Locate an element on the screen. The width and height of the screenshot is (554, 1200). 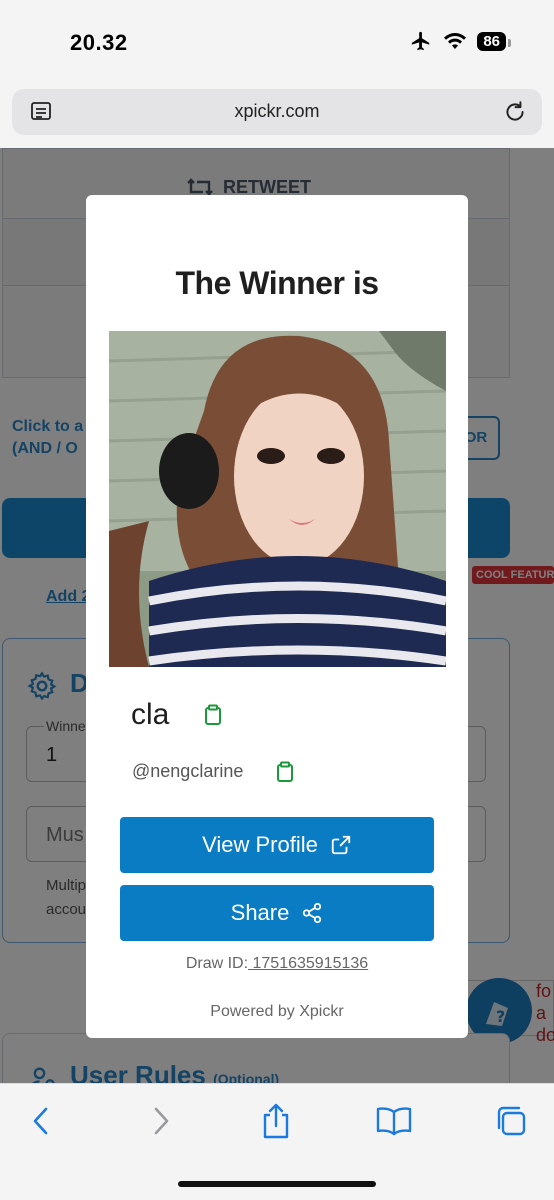
draw-id: Draw ID: 1751635915136 is located at coordinates (277, 964).